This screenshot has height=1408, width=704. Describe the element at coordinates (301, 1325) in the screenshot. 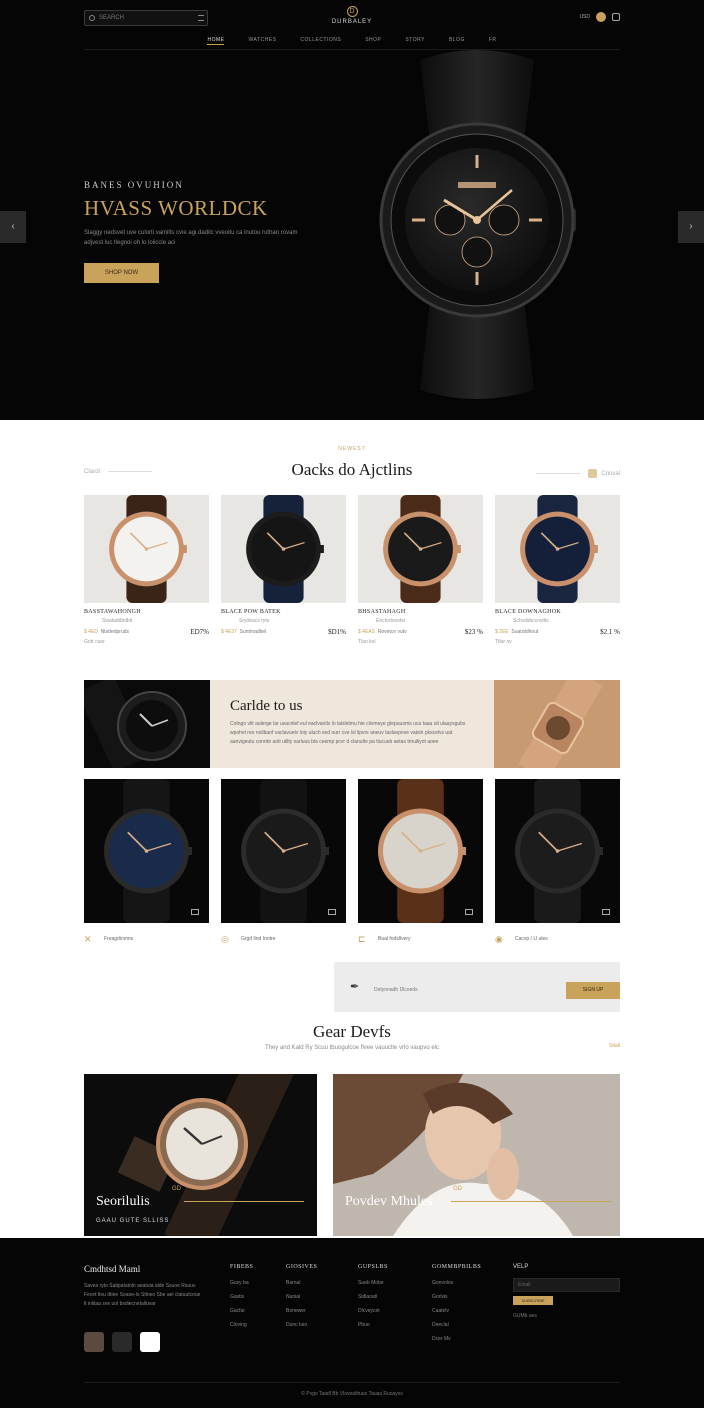

I see `footer-link: Dunc tuio` at that location.